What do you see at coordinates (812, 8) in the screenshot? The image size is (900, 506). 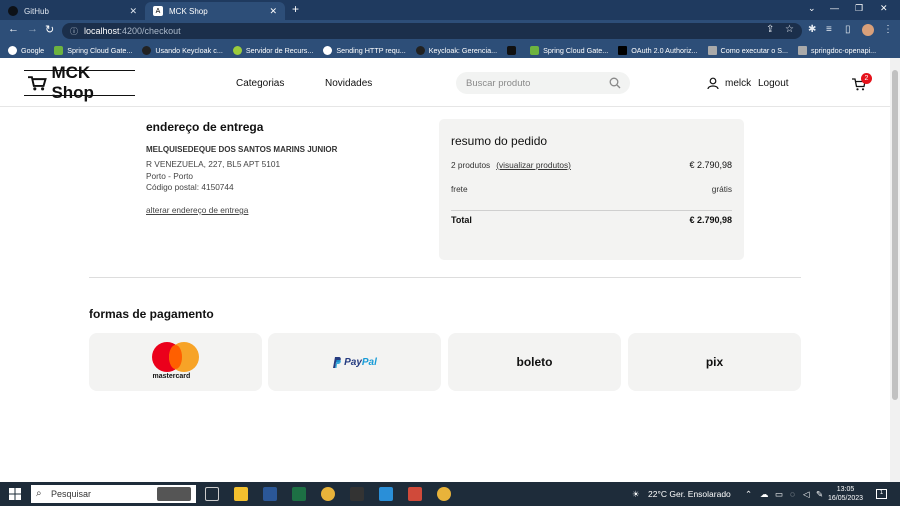 I see `tab-search-icon: ⌄` at bounding box center [812, 8].